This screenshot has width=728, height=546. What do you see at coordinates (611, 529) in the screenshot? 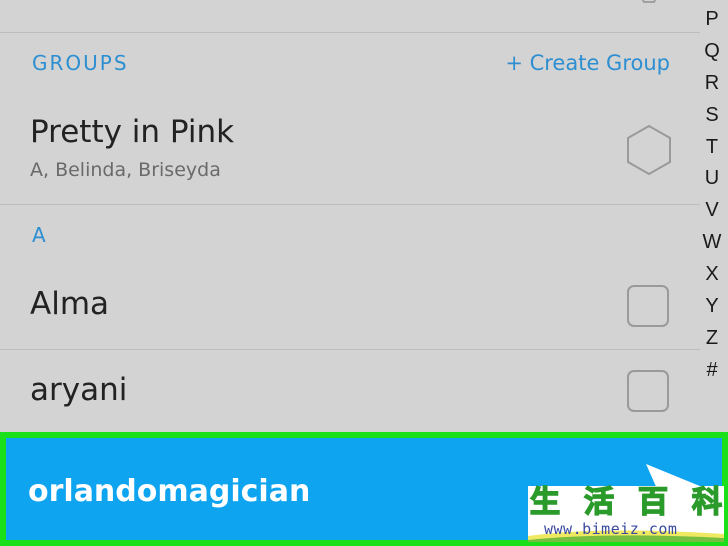
I see `watermark-url: www.bimeiz.com` at bounding box center [611, 529].